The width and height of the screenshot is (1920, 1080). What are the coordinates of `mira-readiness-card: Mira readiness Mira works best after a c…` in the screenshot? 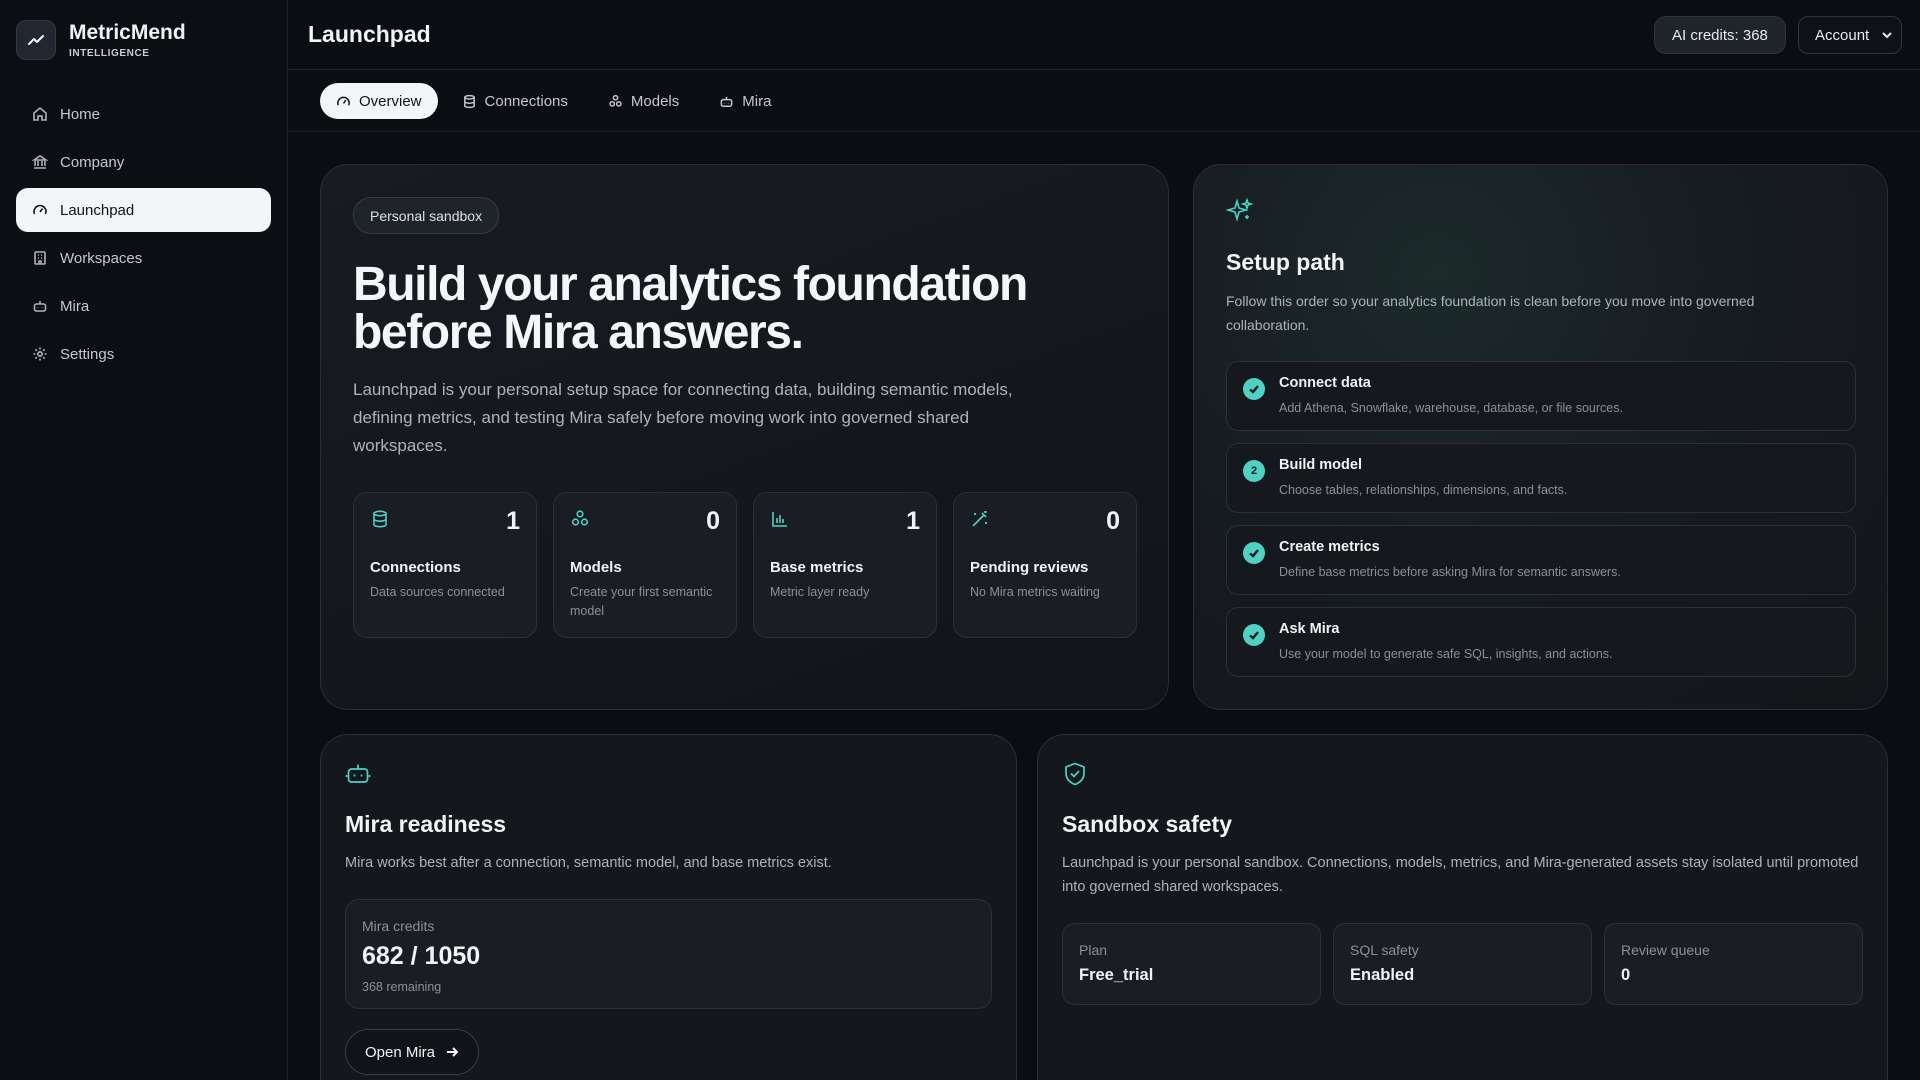 It's located at (668, 907).